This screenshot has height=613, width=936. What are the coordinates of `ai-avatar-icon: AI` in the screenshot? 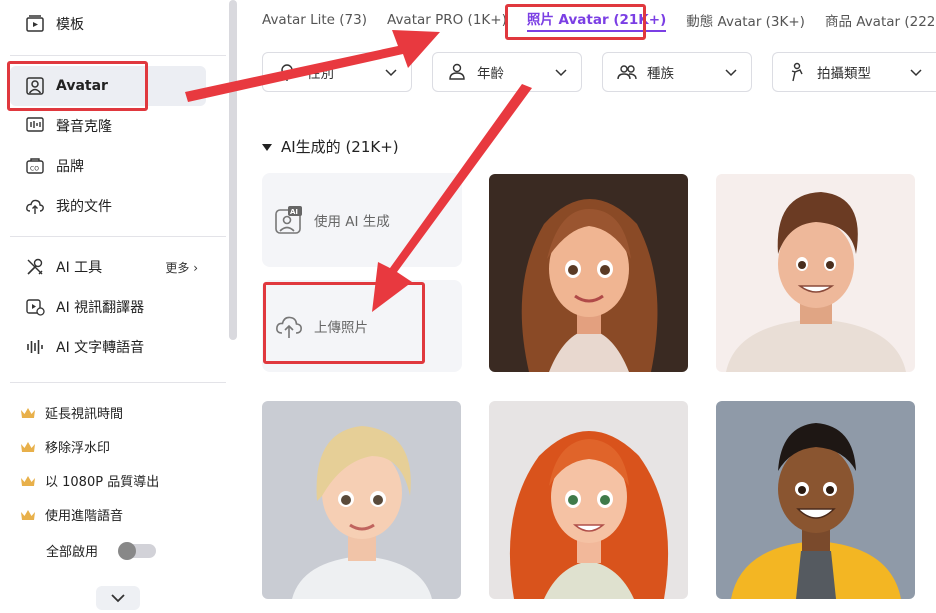 It's located at (288, 220).